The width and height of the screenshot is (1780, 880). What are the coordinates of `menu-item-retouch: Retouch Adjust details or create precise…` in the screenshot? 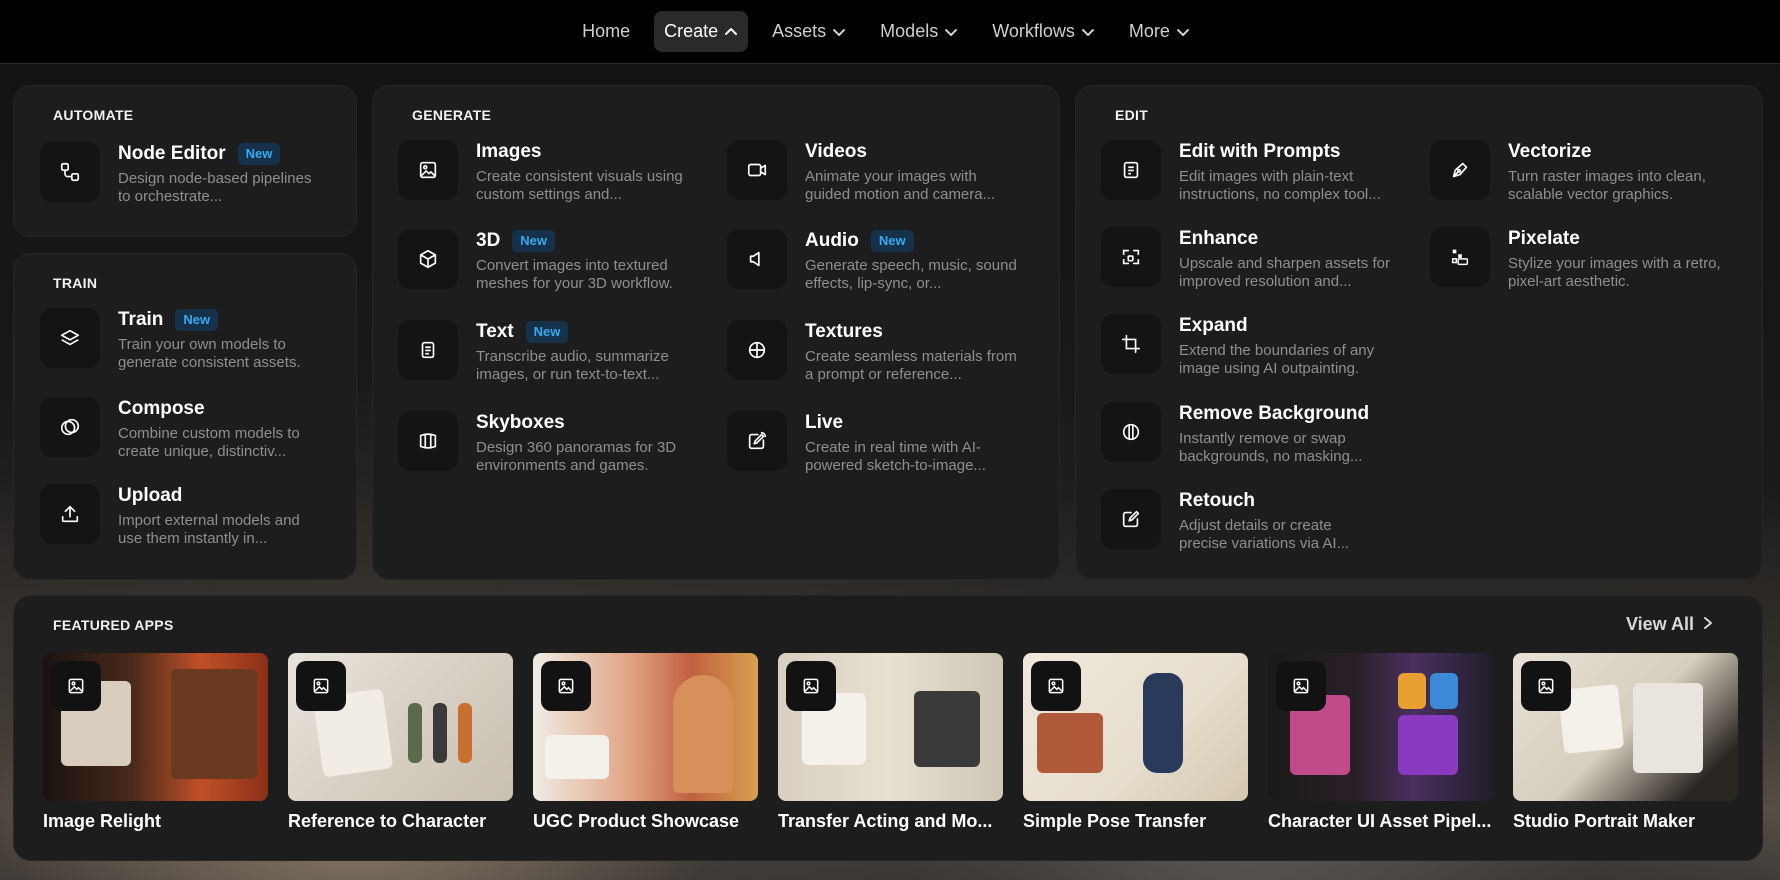 It's located at (1256, 521).